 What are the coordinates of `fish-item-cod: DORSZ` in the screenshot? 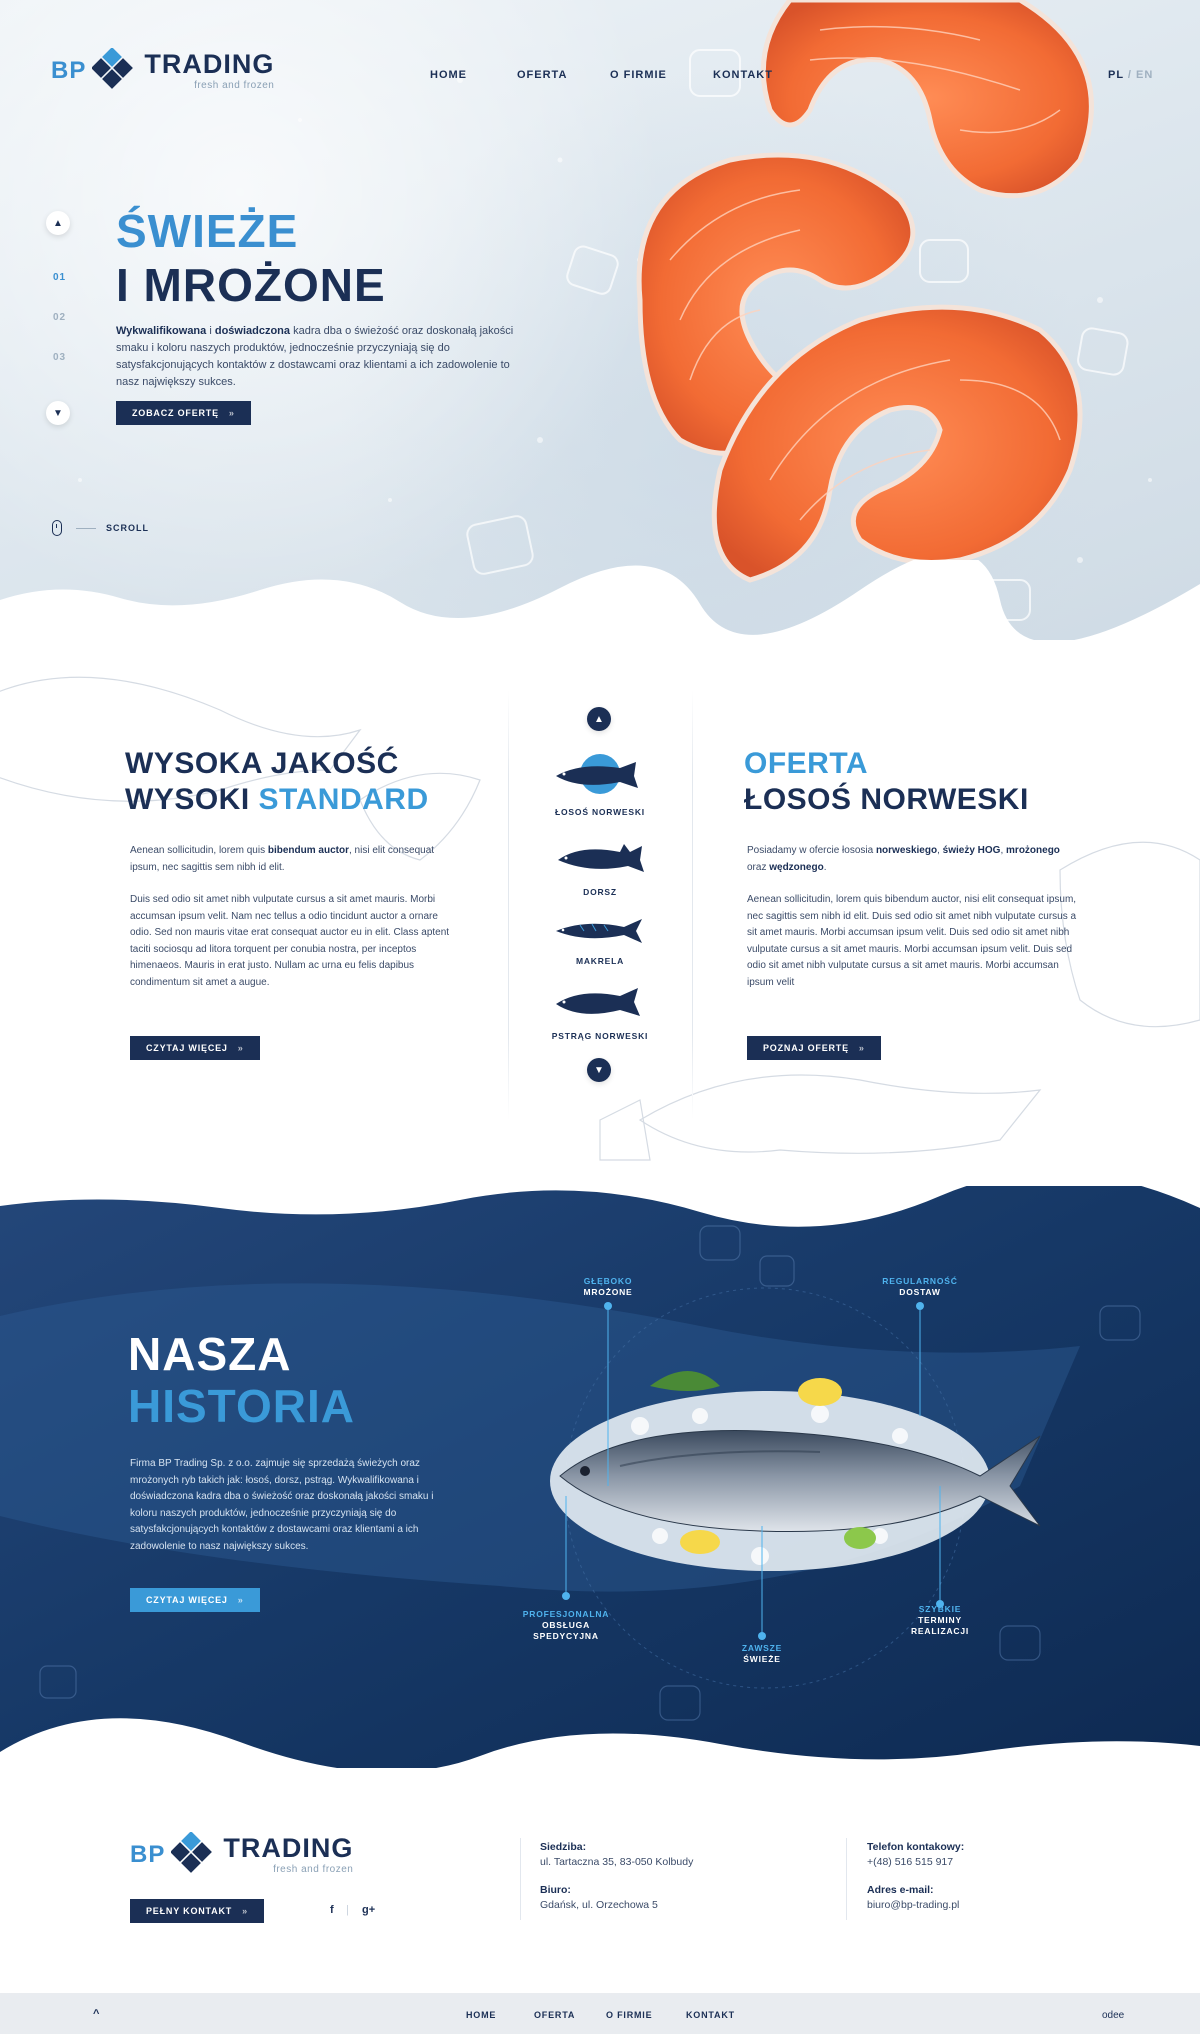 It's located at (600, 867).